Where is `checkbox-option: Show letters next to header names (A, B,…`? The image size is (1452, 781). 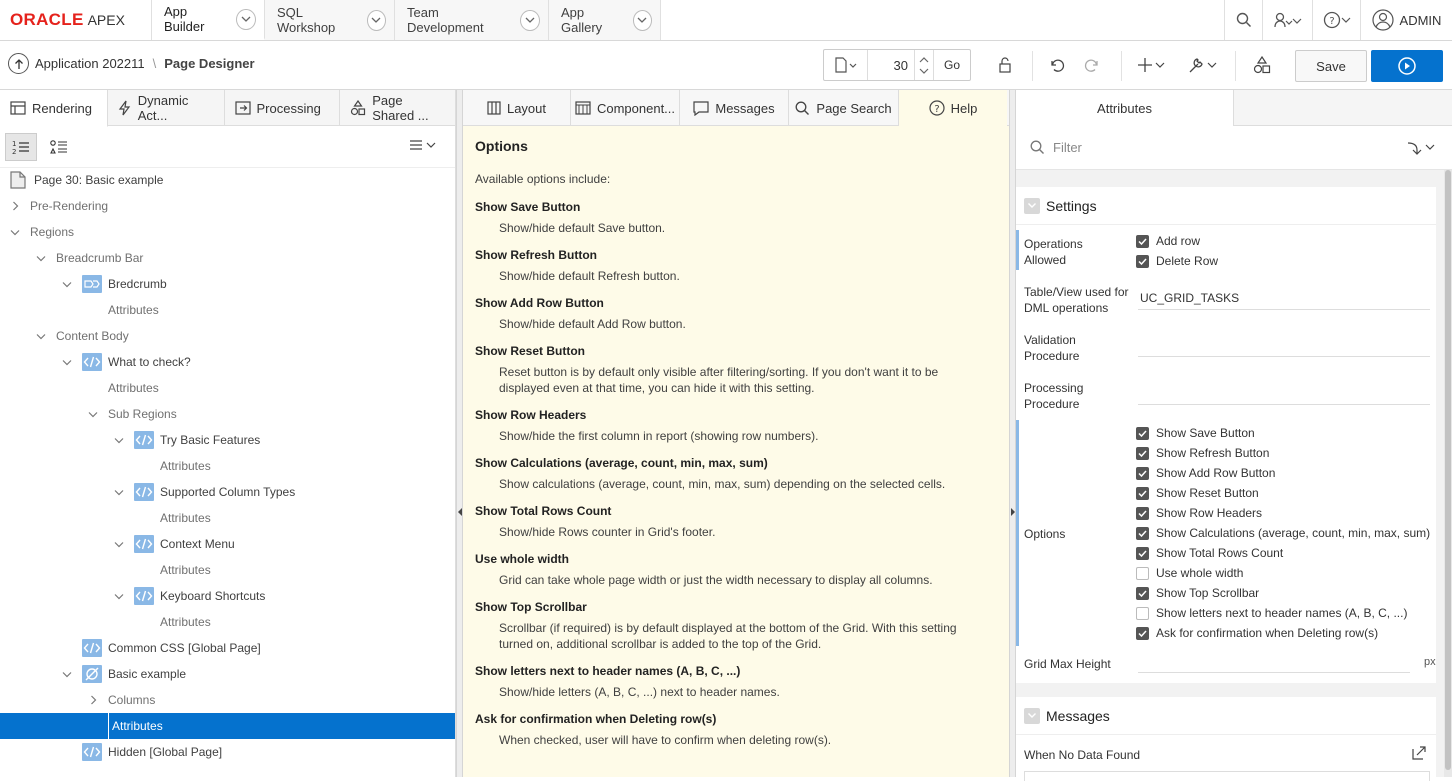
checkbox-option: Show letters next to header names (A, B,… is located at coordinates (1271, 613).